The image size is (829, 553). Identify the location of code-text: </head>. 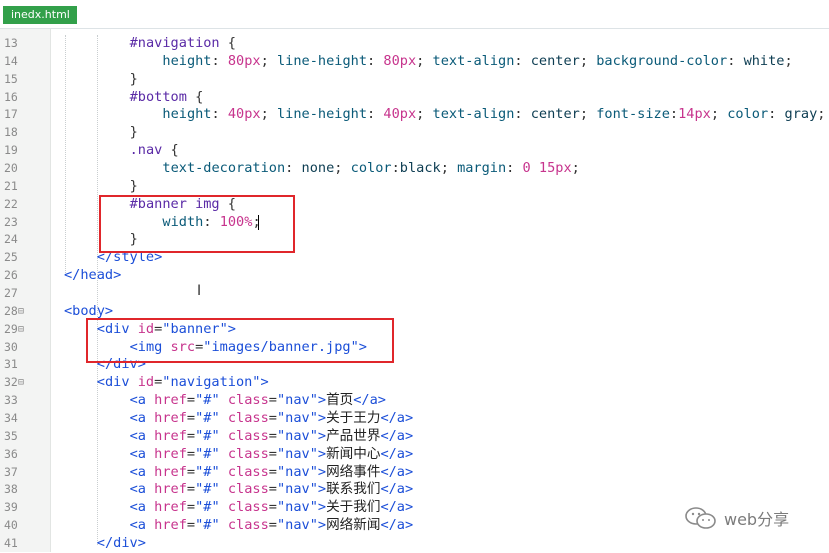
(92, 276).